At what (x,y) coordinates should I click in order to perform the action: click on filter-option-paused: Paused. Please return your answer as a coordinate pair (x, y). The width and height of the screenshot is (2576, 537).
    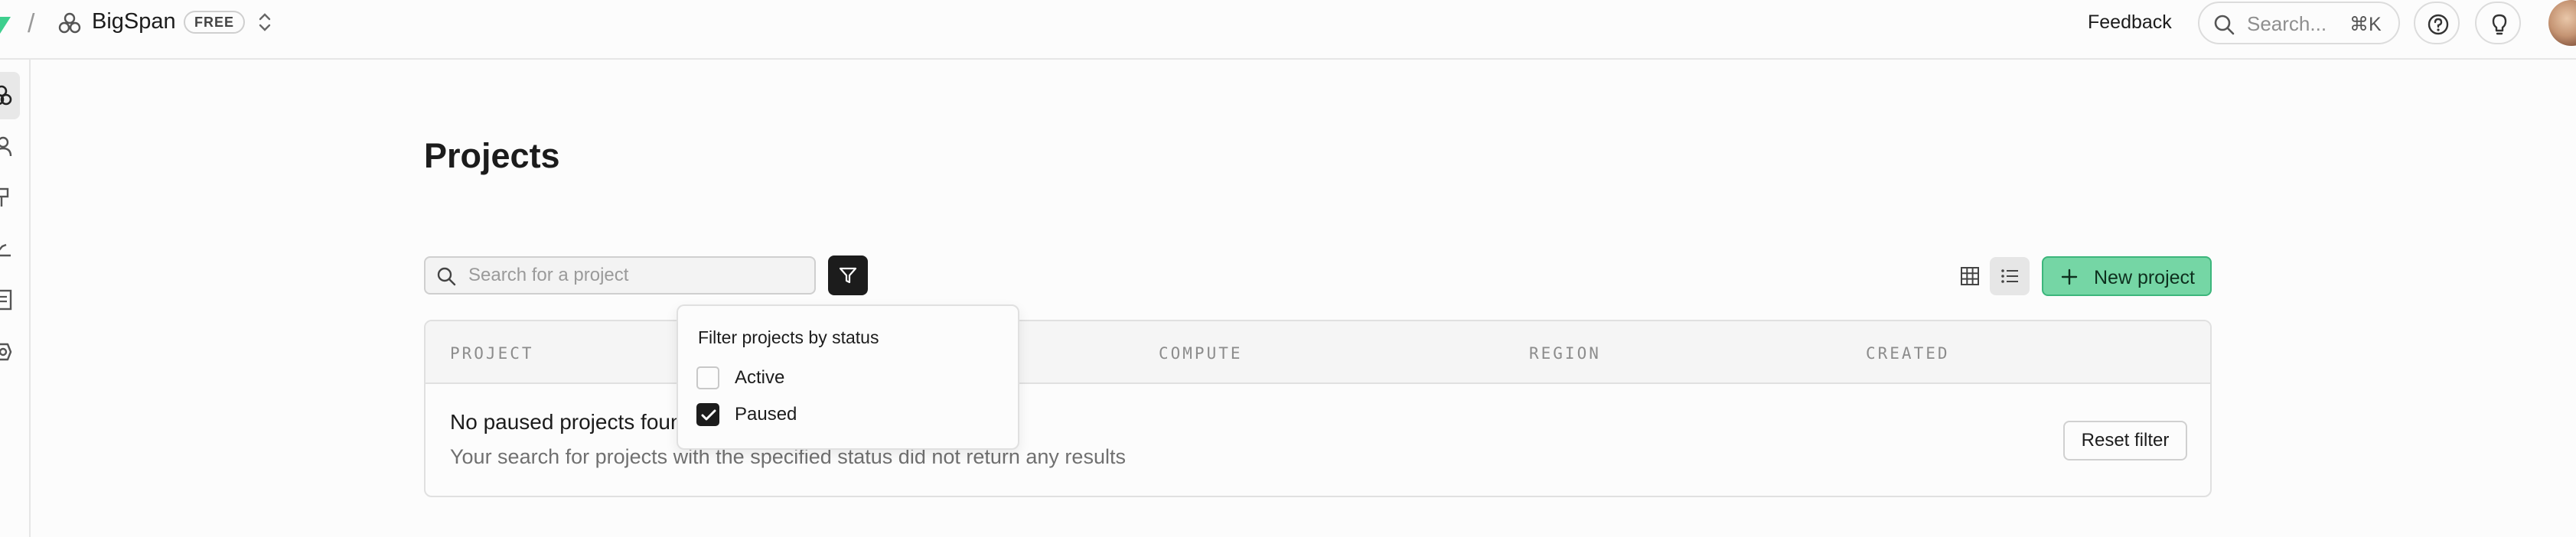
    Looking at the image, I should click on (811, 414).